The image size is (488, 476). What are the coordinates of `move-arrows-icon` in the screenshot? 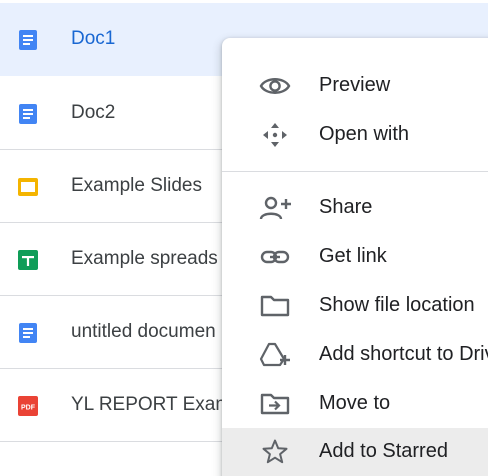 It's located at (275, 135).